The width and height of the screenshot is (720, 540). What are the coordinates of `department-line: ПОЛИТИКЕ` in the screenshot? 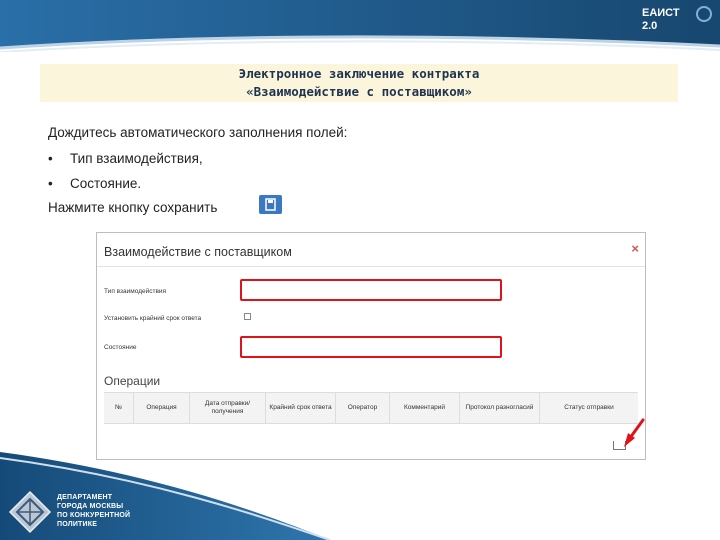 It's located at (77, 524).